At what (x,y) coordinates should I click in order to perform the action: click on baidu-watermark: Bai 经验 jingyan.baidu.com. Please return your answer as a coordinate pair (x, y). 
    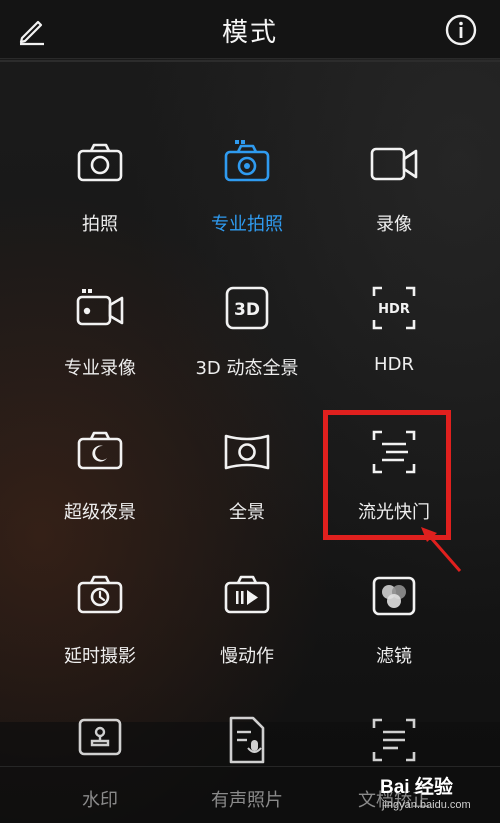
    Looking at the image, I should click on (437, 794).